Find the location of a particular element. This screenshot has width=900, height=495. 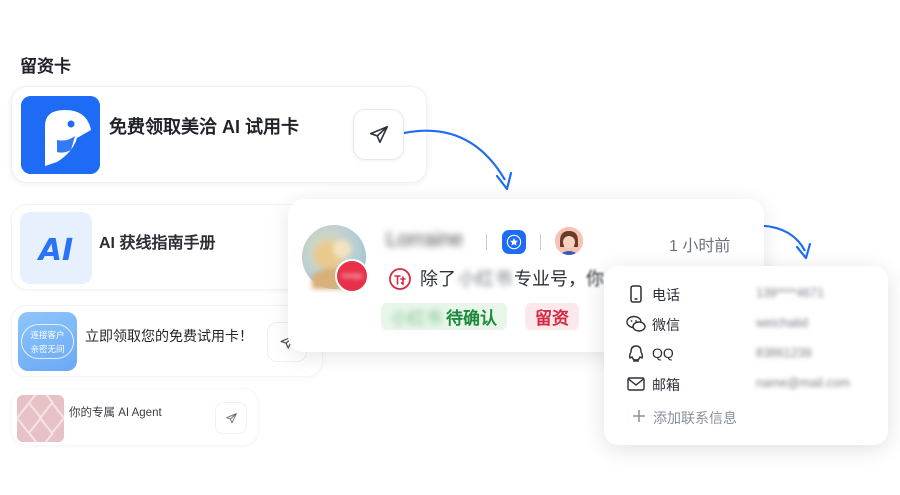

card-title: 免费领取美洽 AI 试用卡 is located at coordinates (204, 127).